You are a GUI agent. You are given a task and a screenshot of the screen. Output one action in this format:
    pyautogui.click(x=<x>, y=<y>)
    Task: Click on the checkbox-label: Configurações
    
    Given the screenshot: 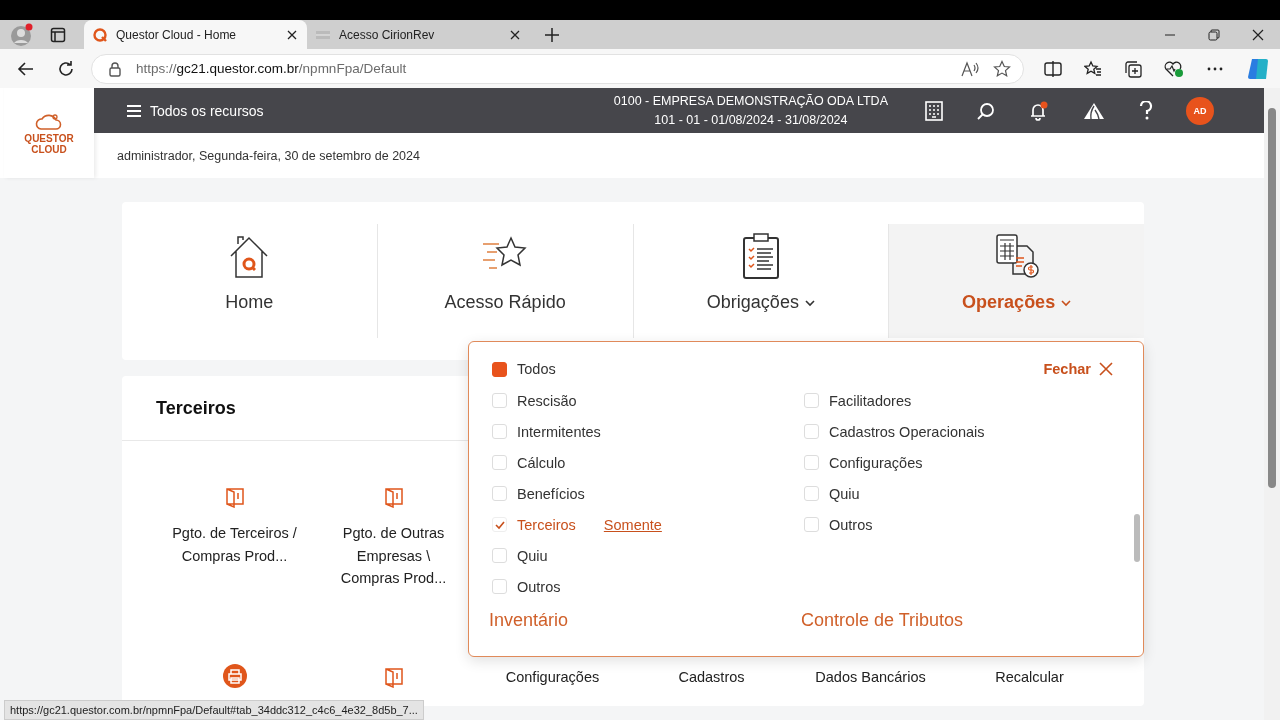 What is the action you would take?
    pyautogui.click(x=876, y=462)
    